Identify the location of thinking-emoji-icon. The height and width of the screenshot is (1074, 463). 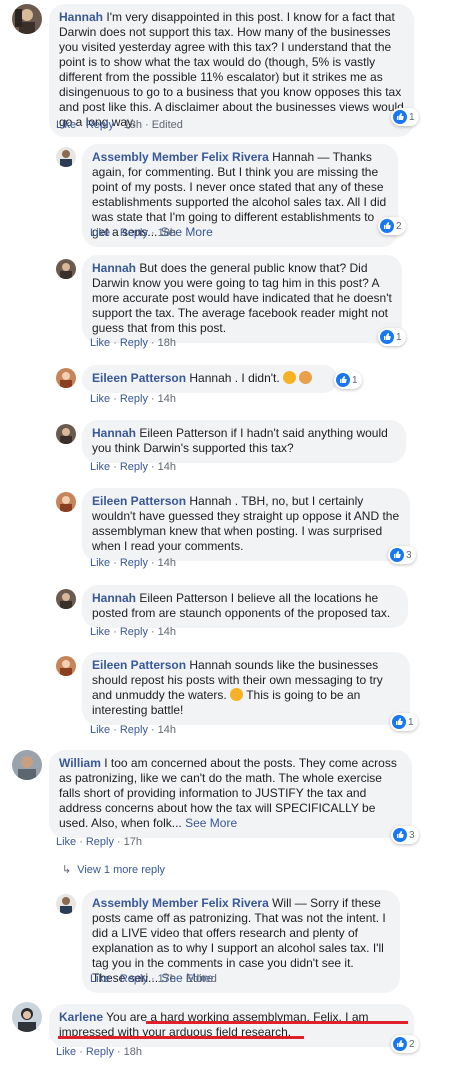
(237, 694).